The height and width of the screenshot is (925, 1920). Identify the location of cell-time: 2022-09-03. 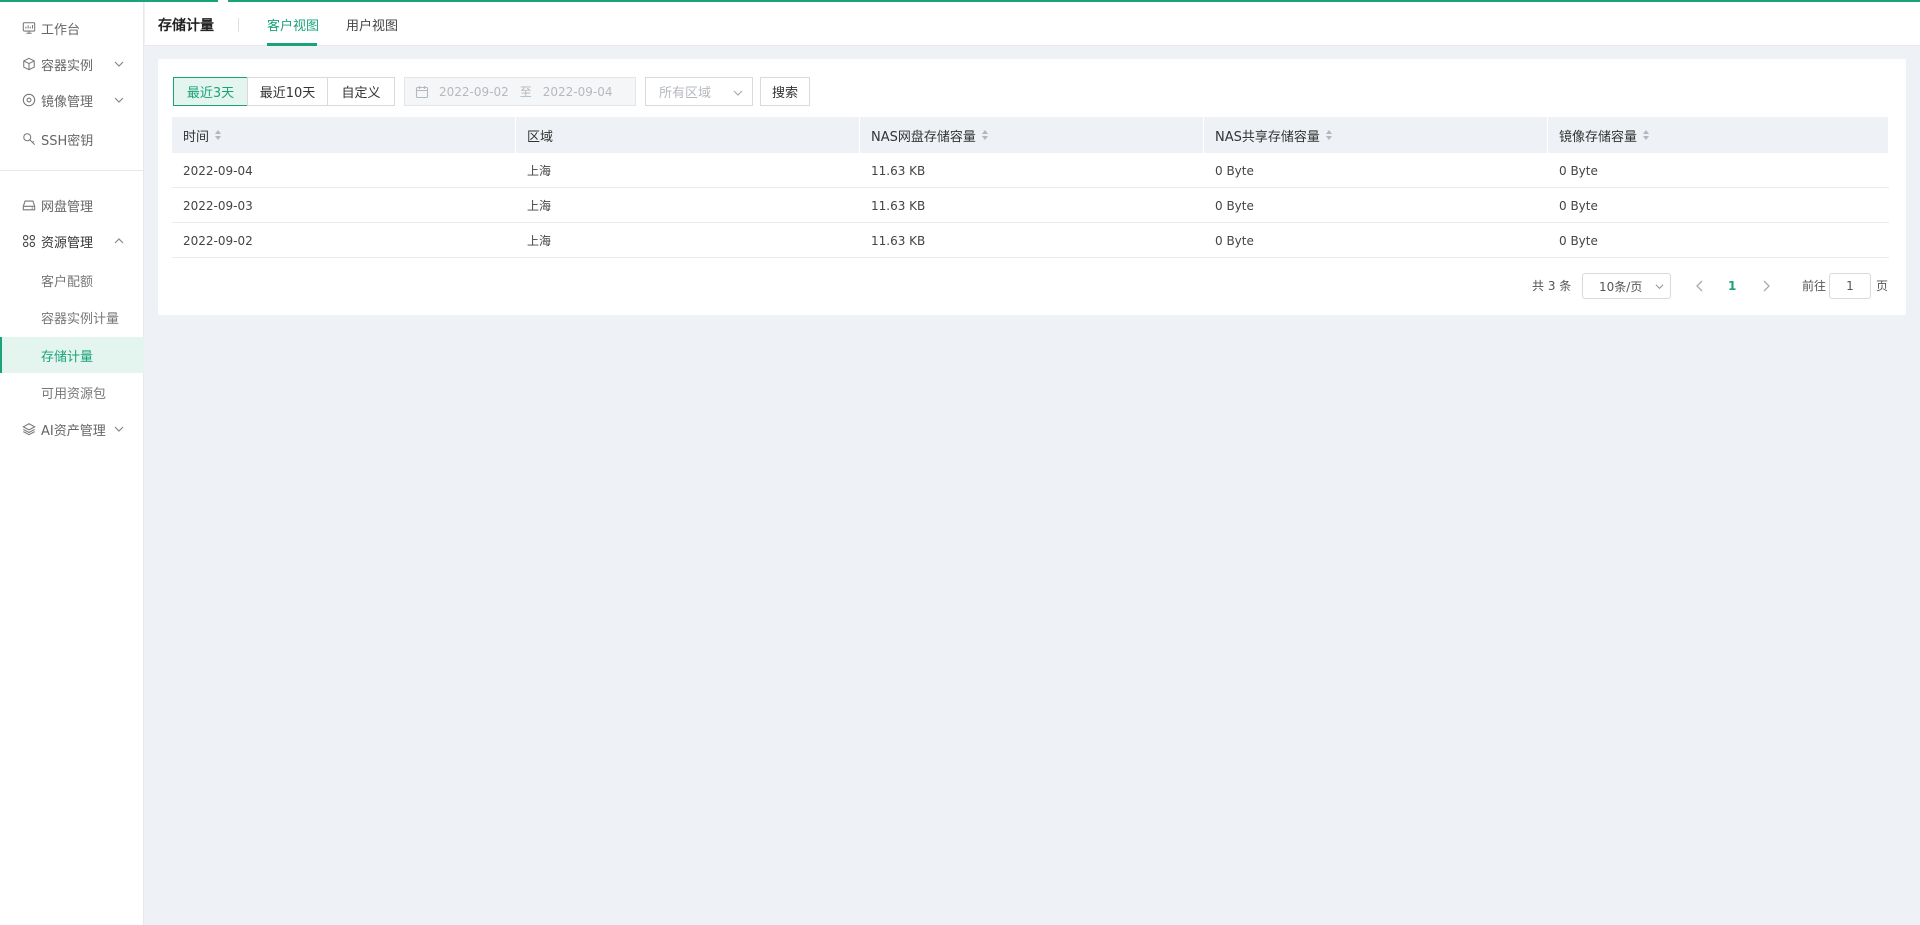
(218, 205).